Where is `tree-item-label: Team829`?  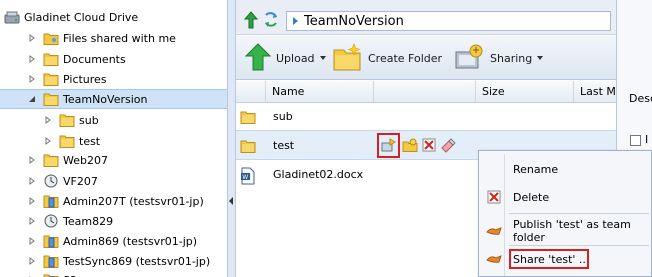
tree-item-label: Team829 is located at coordinates (88, 221).